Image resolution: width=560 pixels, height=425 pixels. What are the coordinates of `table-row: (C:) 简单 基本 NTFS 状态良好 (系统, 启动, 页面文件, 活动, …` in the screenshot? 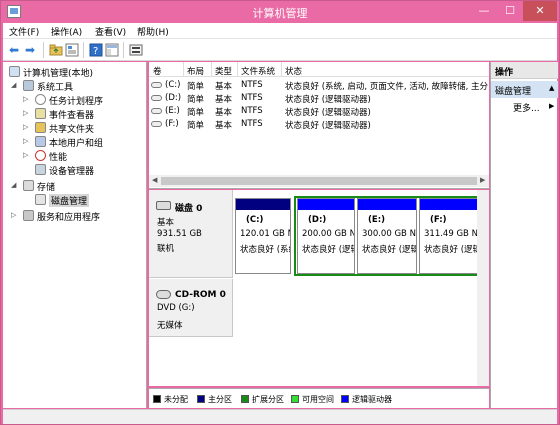 It's located at (319, 85).